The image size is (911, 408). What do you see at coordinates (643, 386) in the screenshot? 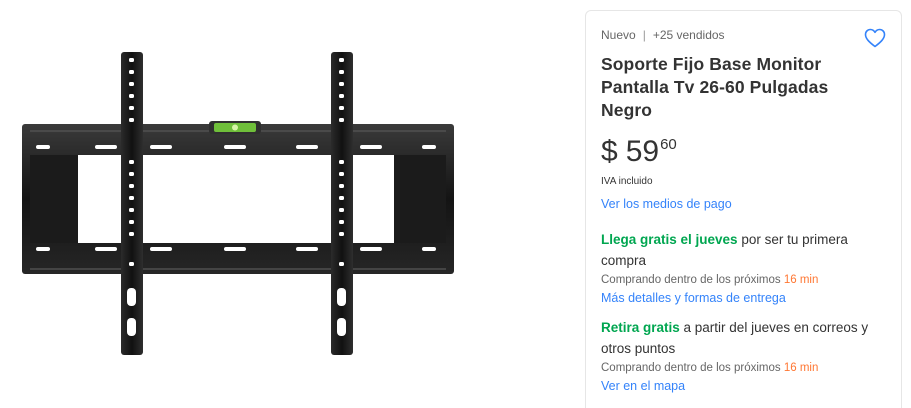
I see `map-link: Ver en el mapa` at bounding box center [643, 386].